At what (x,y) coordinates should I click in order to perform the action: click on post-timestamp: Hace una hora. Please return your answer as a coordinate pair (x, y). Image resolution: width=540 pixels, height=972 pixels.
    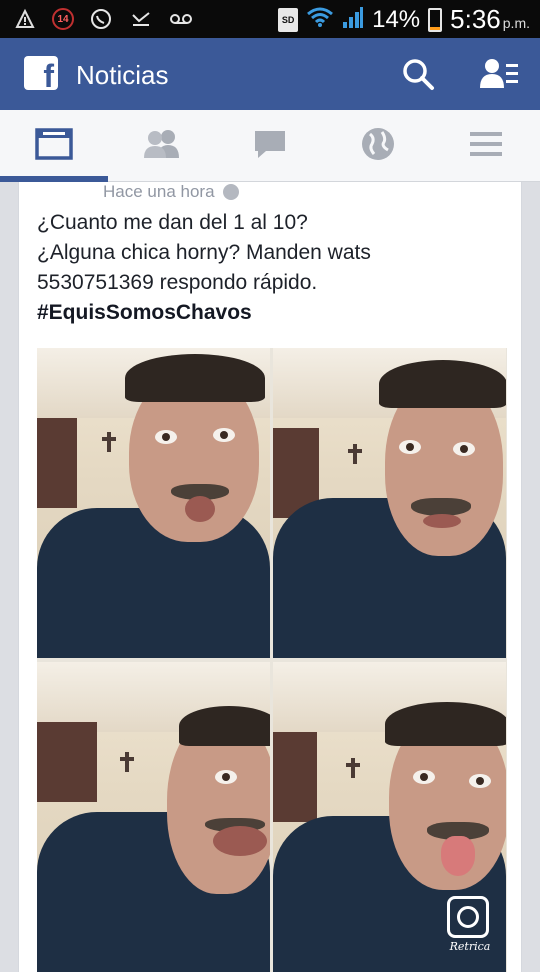
    Looking at the image, I should click on (171, 192).